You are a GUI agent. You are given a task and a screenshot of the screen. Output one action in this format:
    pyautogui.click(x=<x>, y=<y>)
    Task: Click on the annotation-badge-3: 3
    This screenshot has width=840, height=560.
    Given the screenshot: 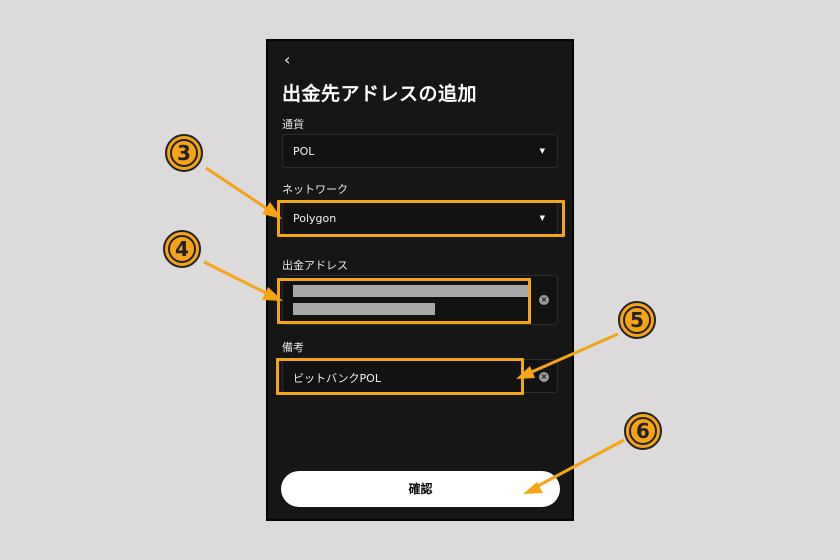 What is the action you would take?
    pyautogui.click(x=184, y=153)
    